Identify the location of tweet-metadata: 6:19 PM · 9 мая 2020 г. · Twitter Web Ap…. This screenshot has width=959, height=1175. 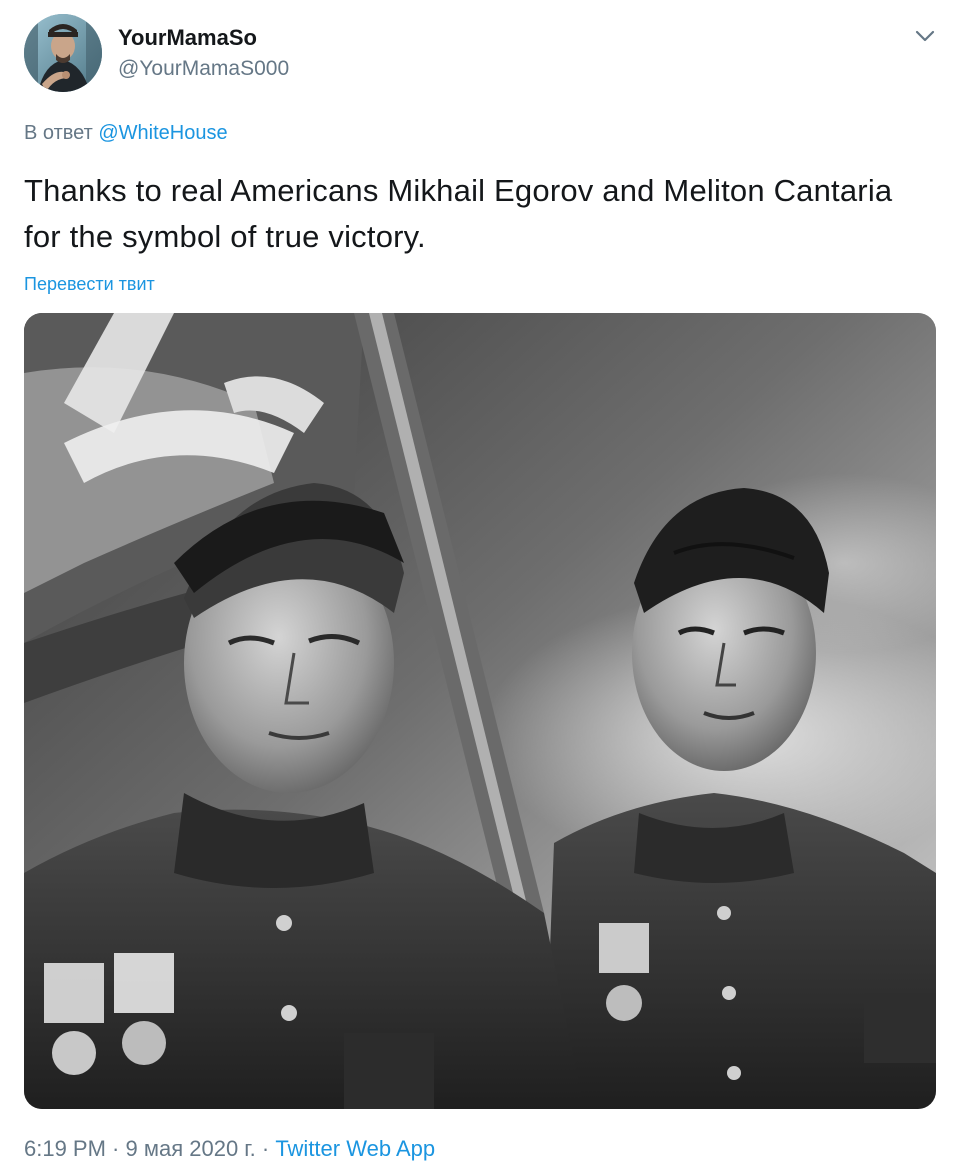
(229, 1149).